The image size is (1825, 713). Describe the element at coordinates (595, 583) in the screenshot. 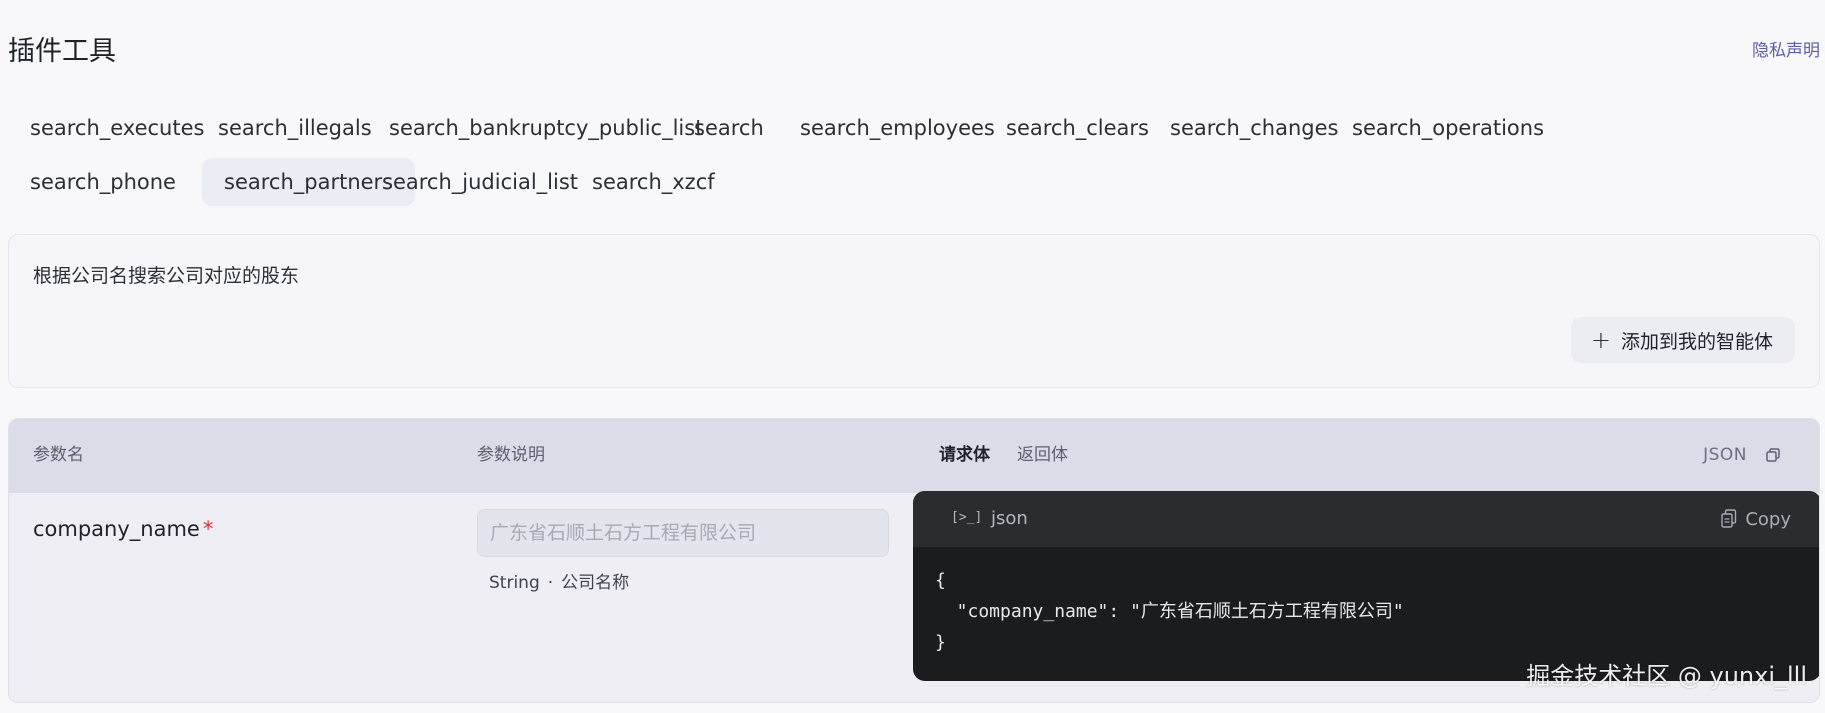

I see `param-description: 公司名称` at that location.